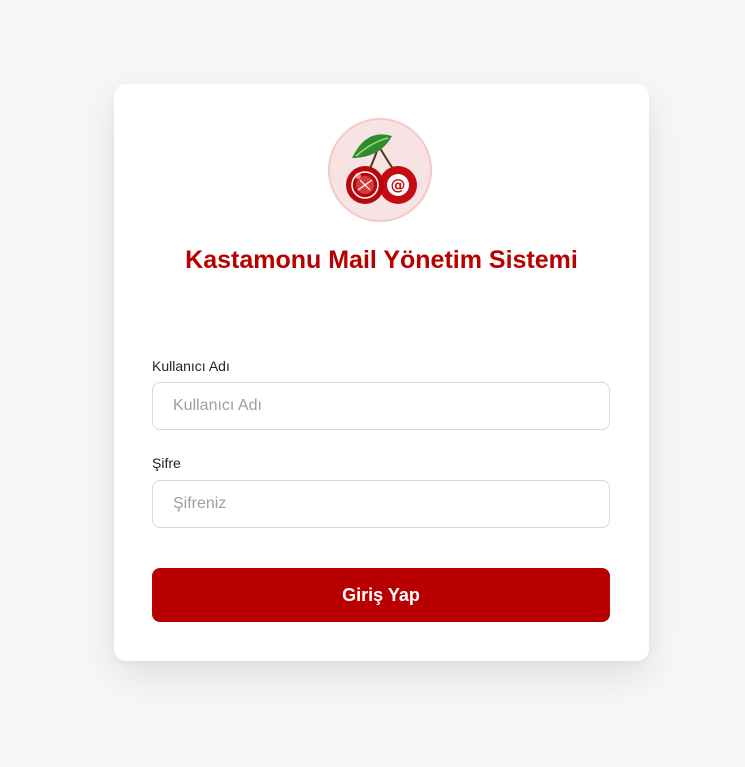  Describe the element at coordinates (191, 366) in the screenshot. I see `username-label: Kullanıcı Adı` at that location.